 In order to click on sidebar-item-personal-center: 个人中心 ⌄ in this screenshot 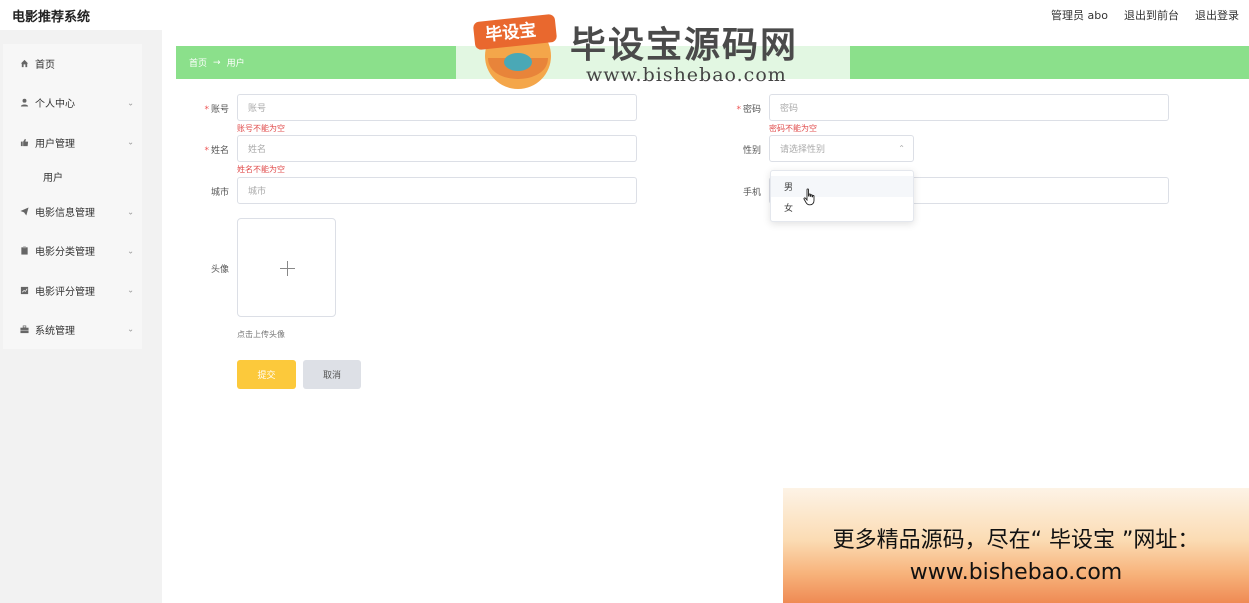, I will do `click(72, 102)`.